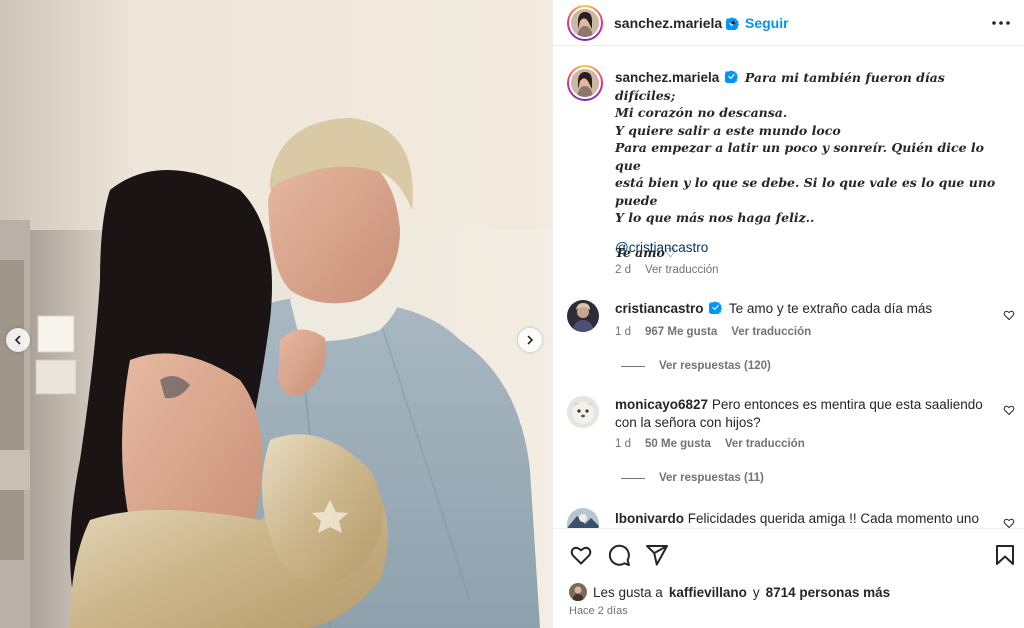 The height and width of the screenshot is (628, 1024). What do you see at coordinates (681, 332) in the screenshot?
I see `comment-likes: 967 Me gusta` at bounding box center [681, 332].